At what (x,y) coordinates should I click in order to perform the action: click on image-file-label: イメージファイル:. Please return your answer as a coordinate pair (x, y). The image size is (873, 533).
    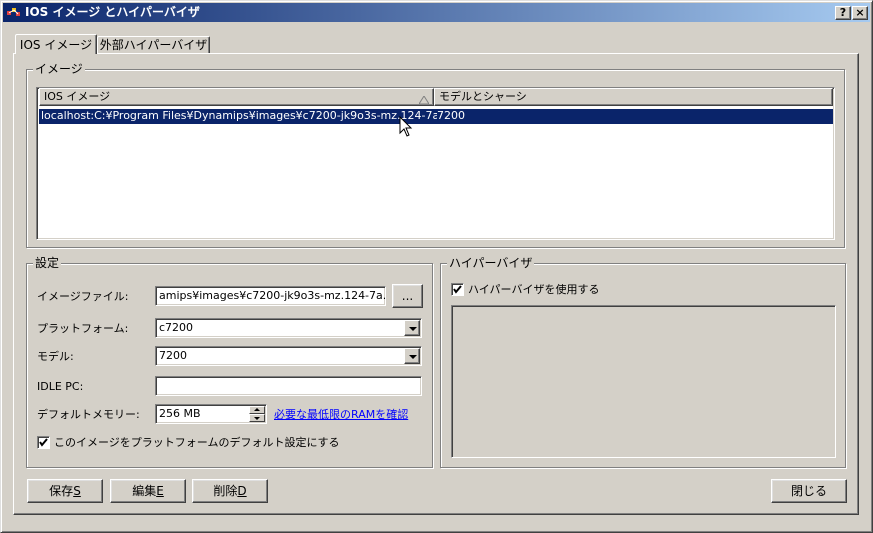
    Looking at the image, I should click on (83, 296).